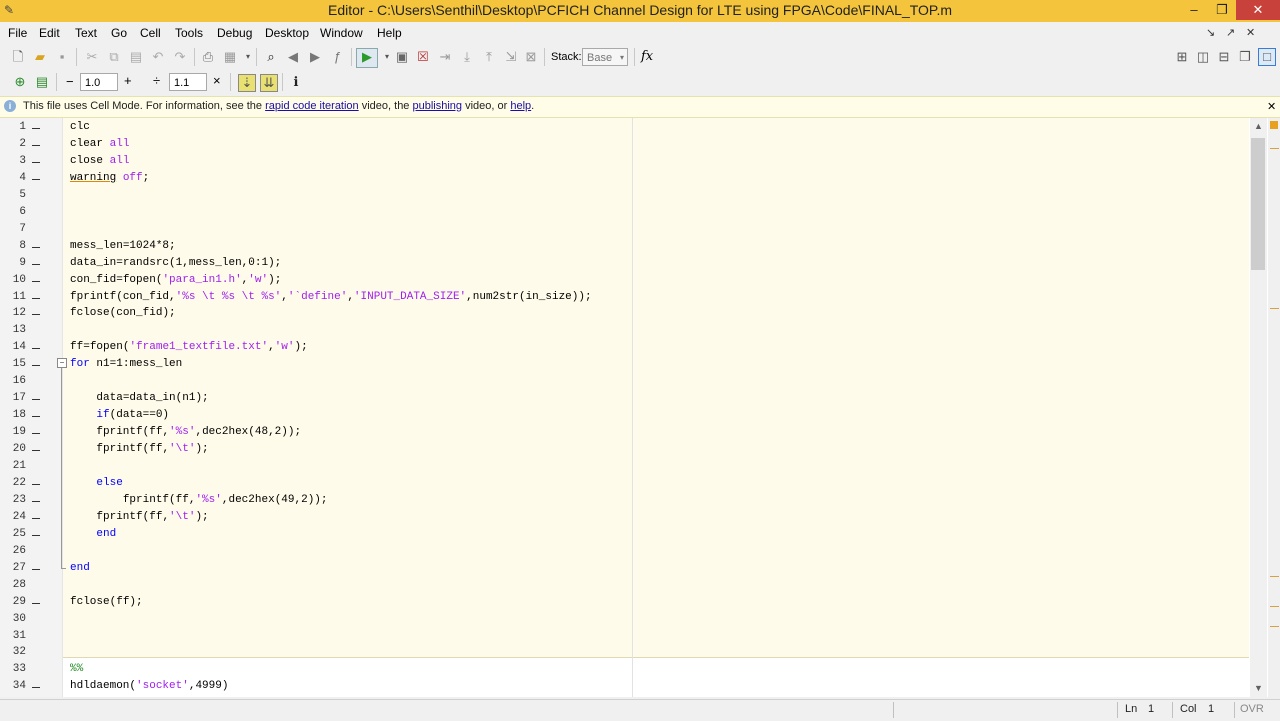  What do you see at coordinates (92, 57) in the screenshot?
I see `cut-icon: ✂` at bounding box center [92, 57].